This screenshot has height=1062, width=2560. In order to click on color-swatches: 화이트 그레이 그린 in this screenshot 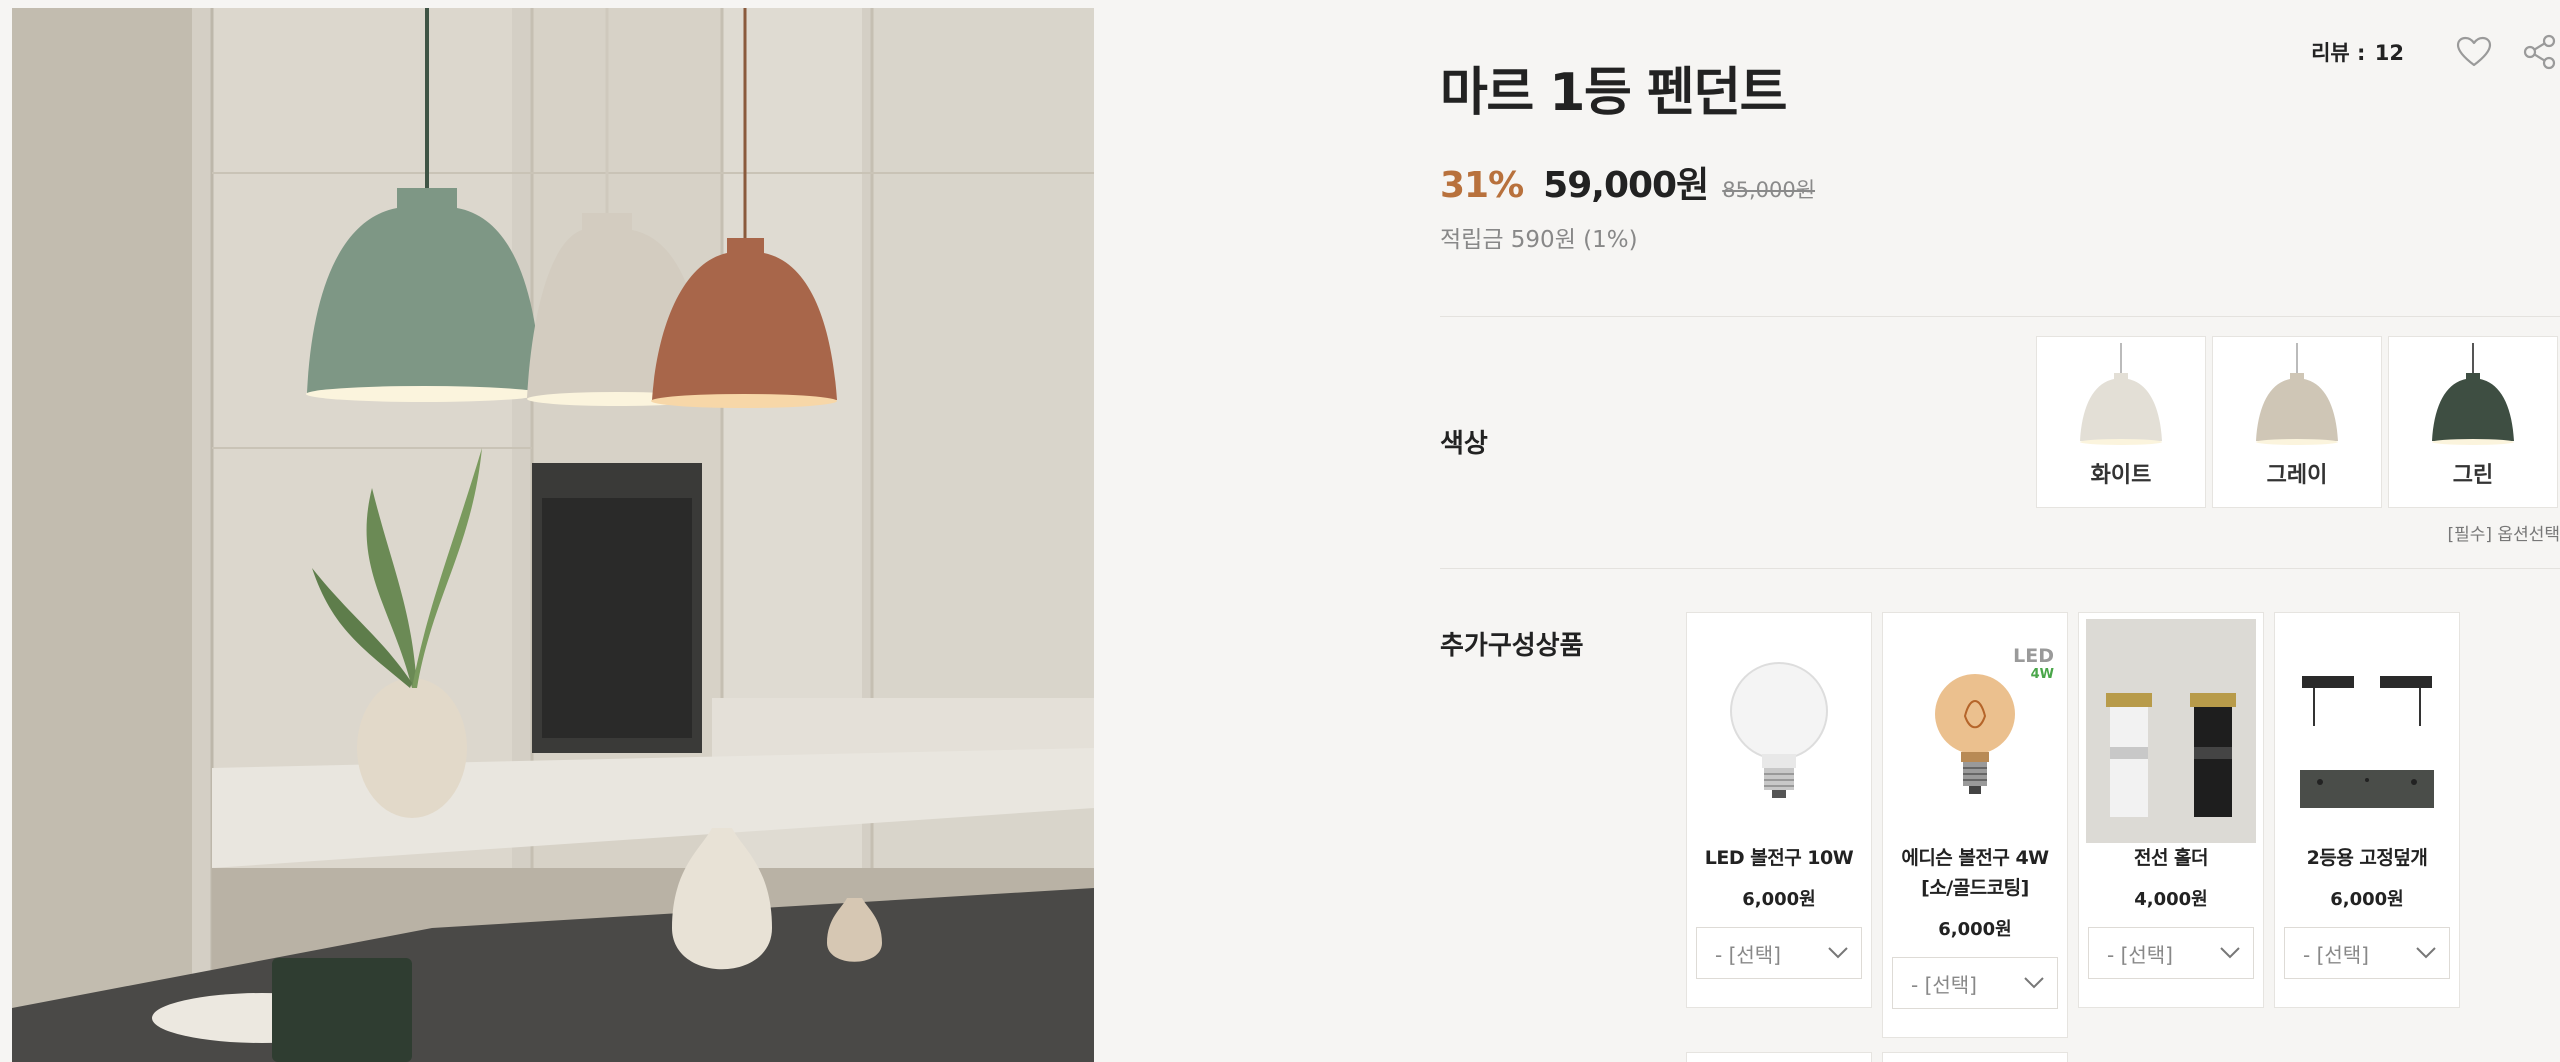, I will do `click(2297, 422)`.